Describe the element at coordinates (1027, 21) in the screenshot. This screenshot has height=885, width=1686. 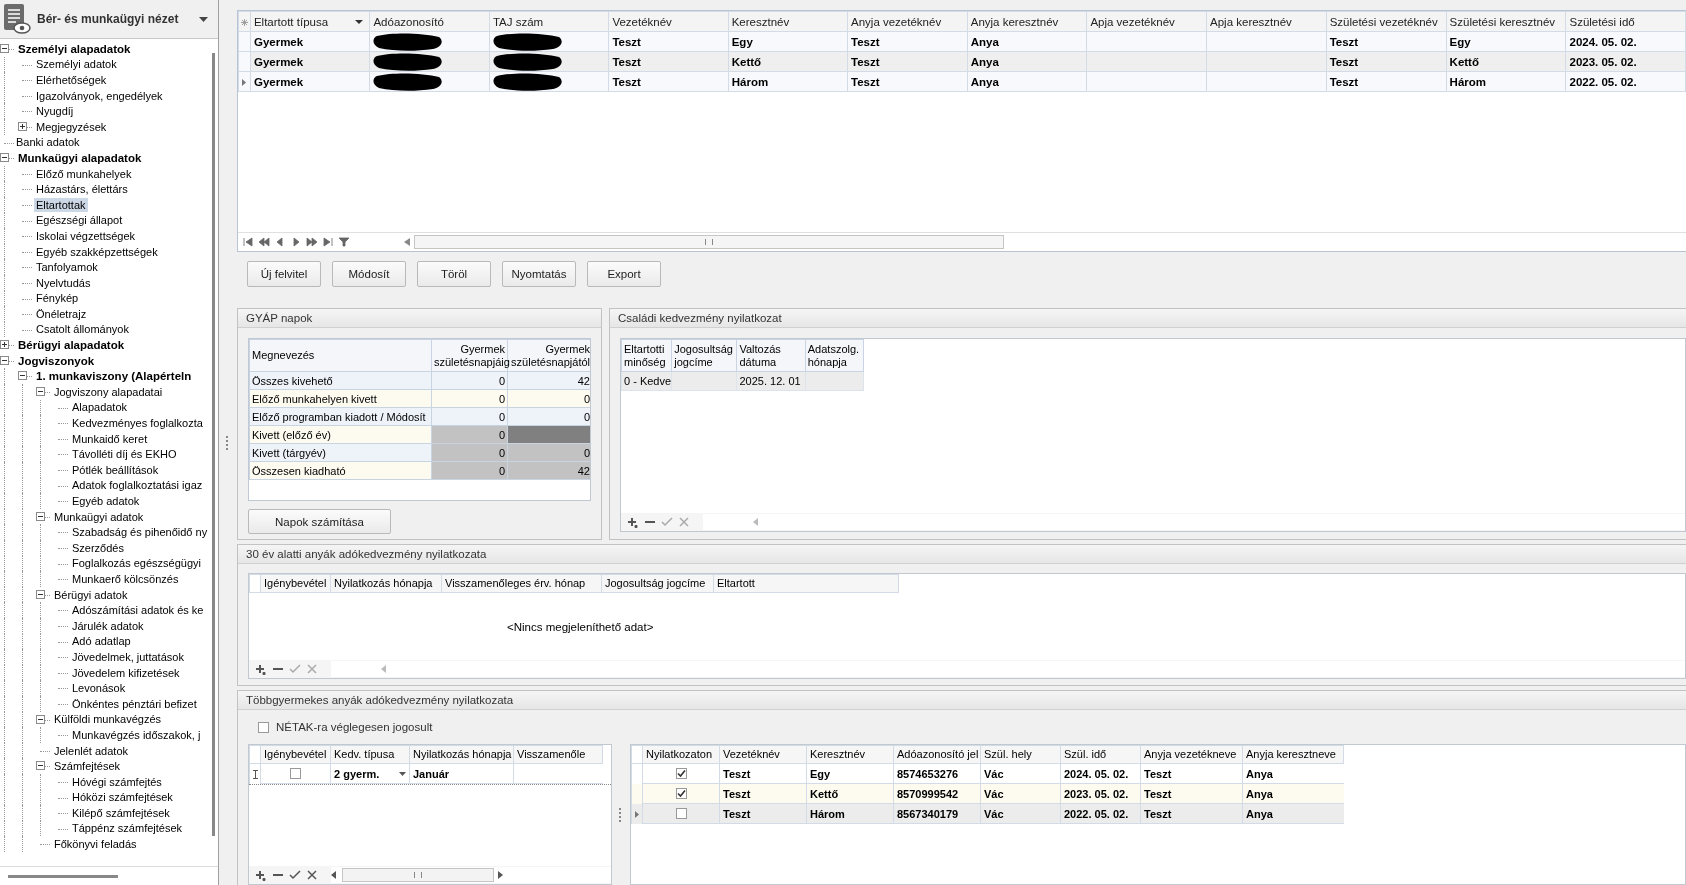
I see `column-header: Anyja keresztnév` at that location.